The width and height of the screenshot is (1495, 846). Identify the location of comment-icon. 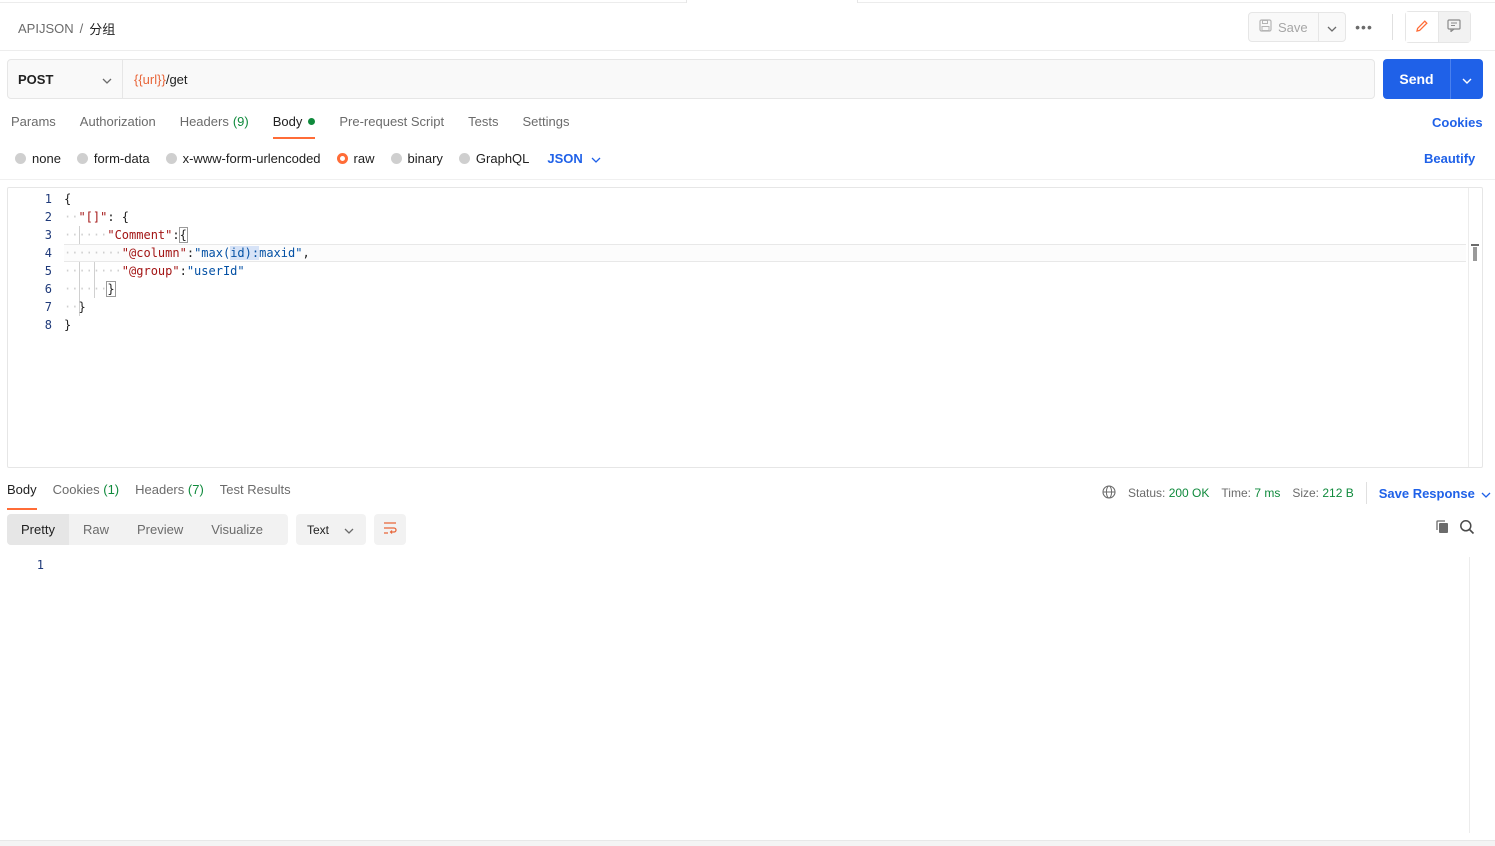
(1454, 27).